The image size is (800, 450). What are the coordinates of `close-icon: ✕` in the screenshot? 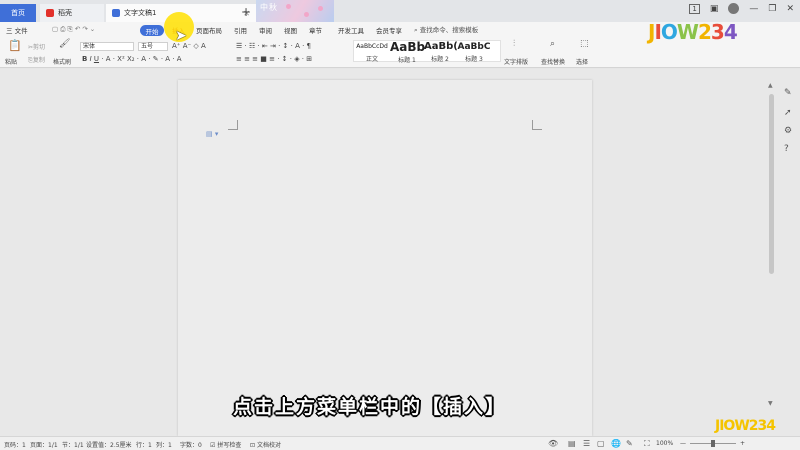 It's located at (790, 9).